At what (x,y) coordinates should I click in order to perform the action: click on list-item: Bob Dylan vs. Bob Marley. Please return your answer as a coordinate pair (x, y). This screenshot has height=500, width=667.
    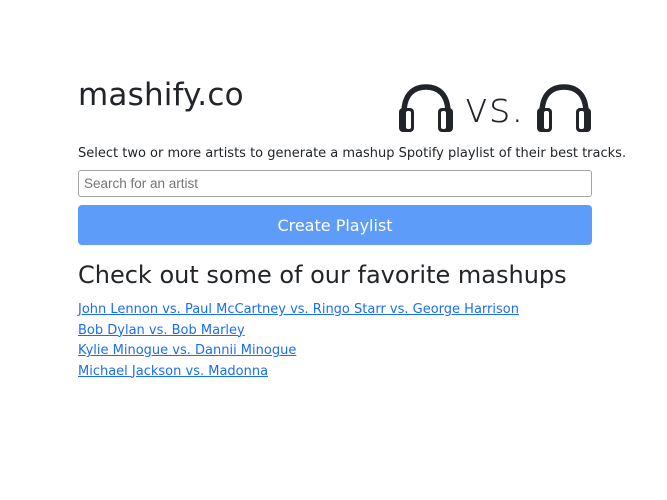
    Looking at the image, I should click on (298, 329).